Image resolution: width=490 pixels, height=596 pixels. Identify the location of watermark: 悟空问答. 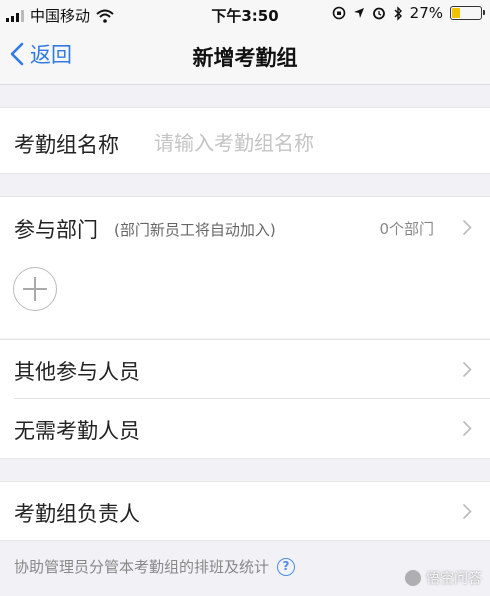
(443, 578).